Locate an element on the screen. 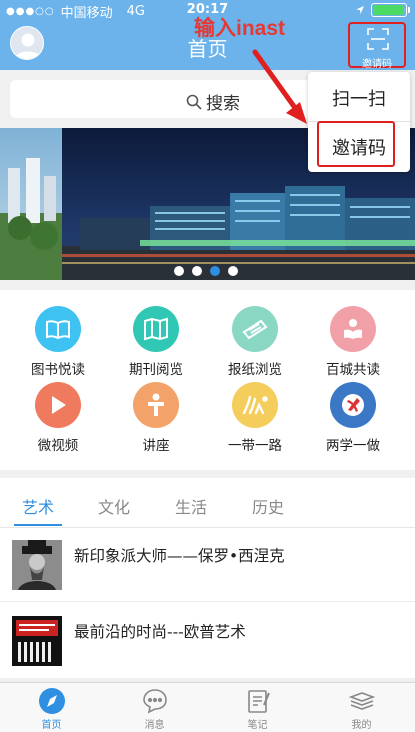 This screenshot has width=415, height=732. article-title: 新印象派大师——保罗•西涅克 is located at coordinates (179, 556).